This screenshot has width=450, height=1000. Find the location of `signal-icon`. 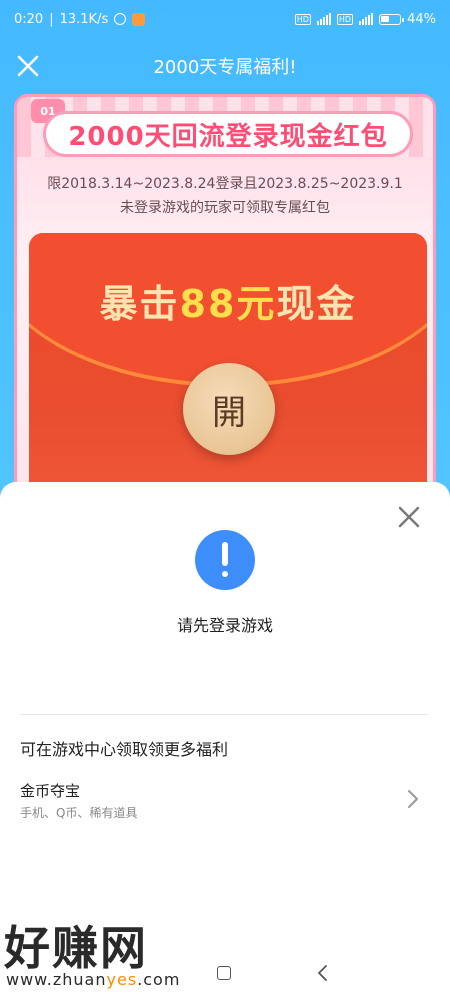

signal-icon is located at coordinates (323, 19).